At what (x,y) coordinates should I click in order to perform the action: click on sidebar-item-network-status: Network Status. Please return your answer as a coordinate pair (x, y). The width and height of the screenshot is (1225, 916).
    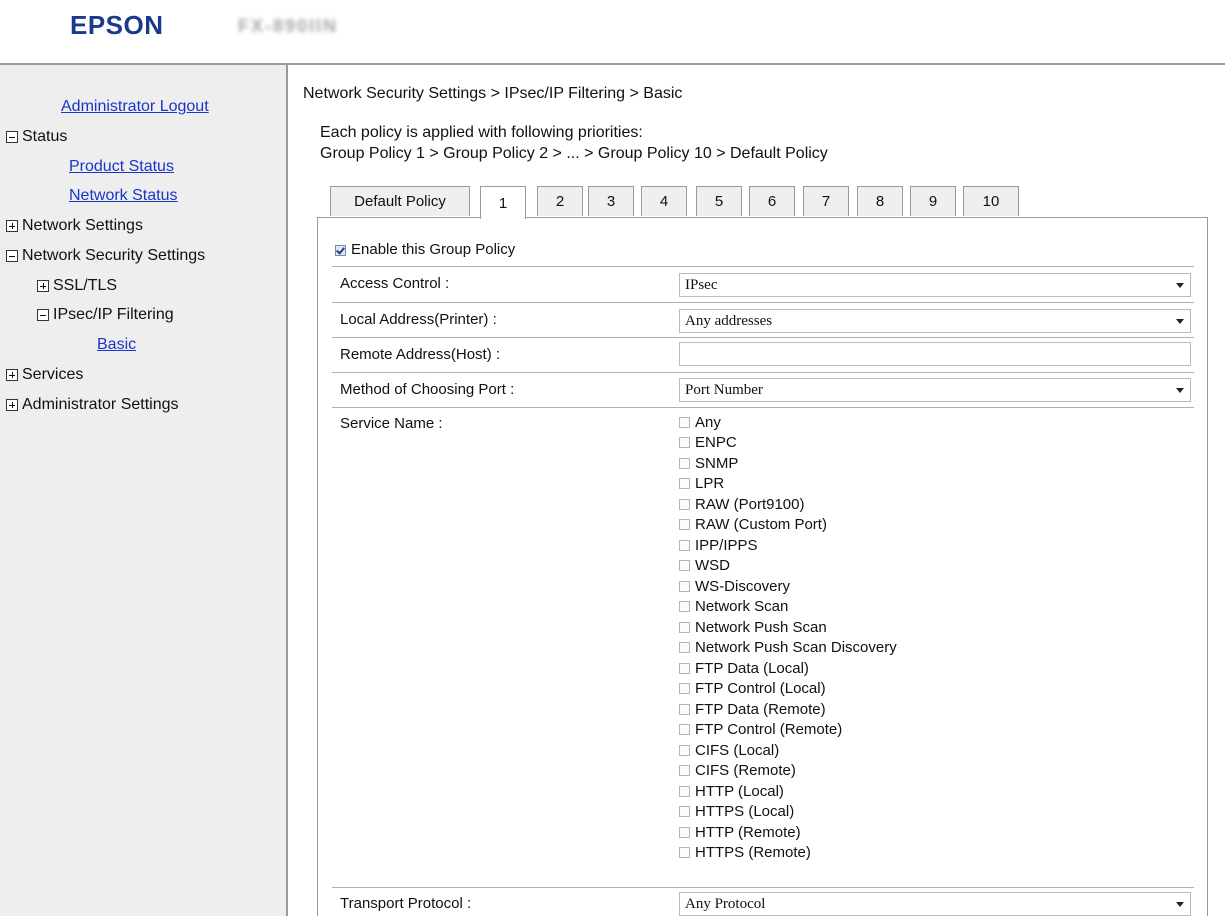
    Looking at the image, I should click on (123, 196).